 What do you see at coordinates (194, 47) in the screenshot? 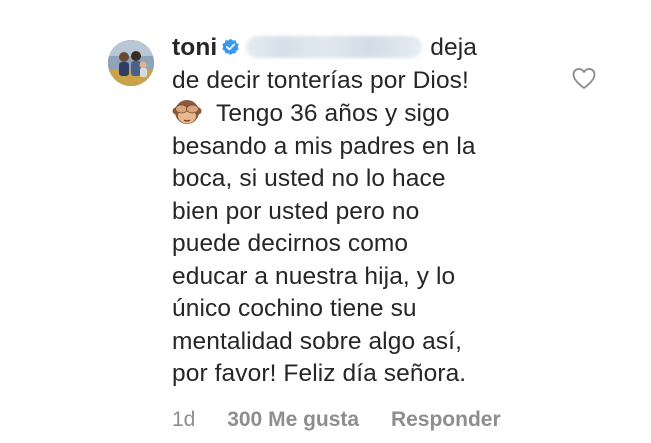
I see `username: toni` at bounding box center [194, 47].